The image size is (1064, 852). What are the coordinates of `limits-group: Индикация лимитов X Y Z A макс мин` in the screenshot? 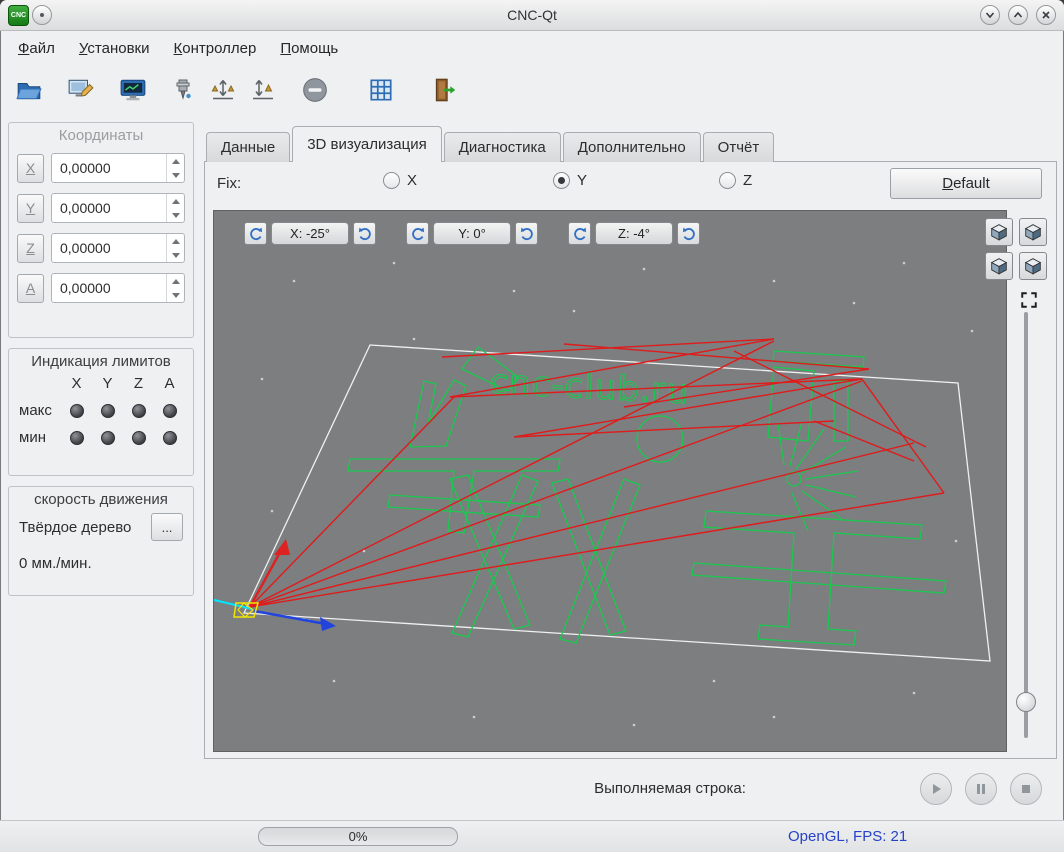 It's located at (101, 412).